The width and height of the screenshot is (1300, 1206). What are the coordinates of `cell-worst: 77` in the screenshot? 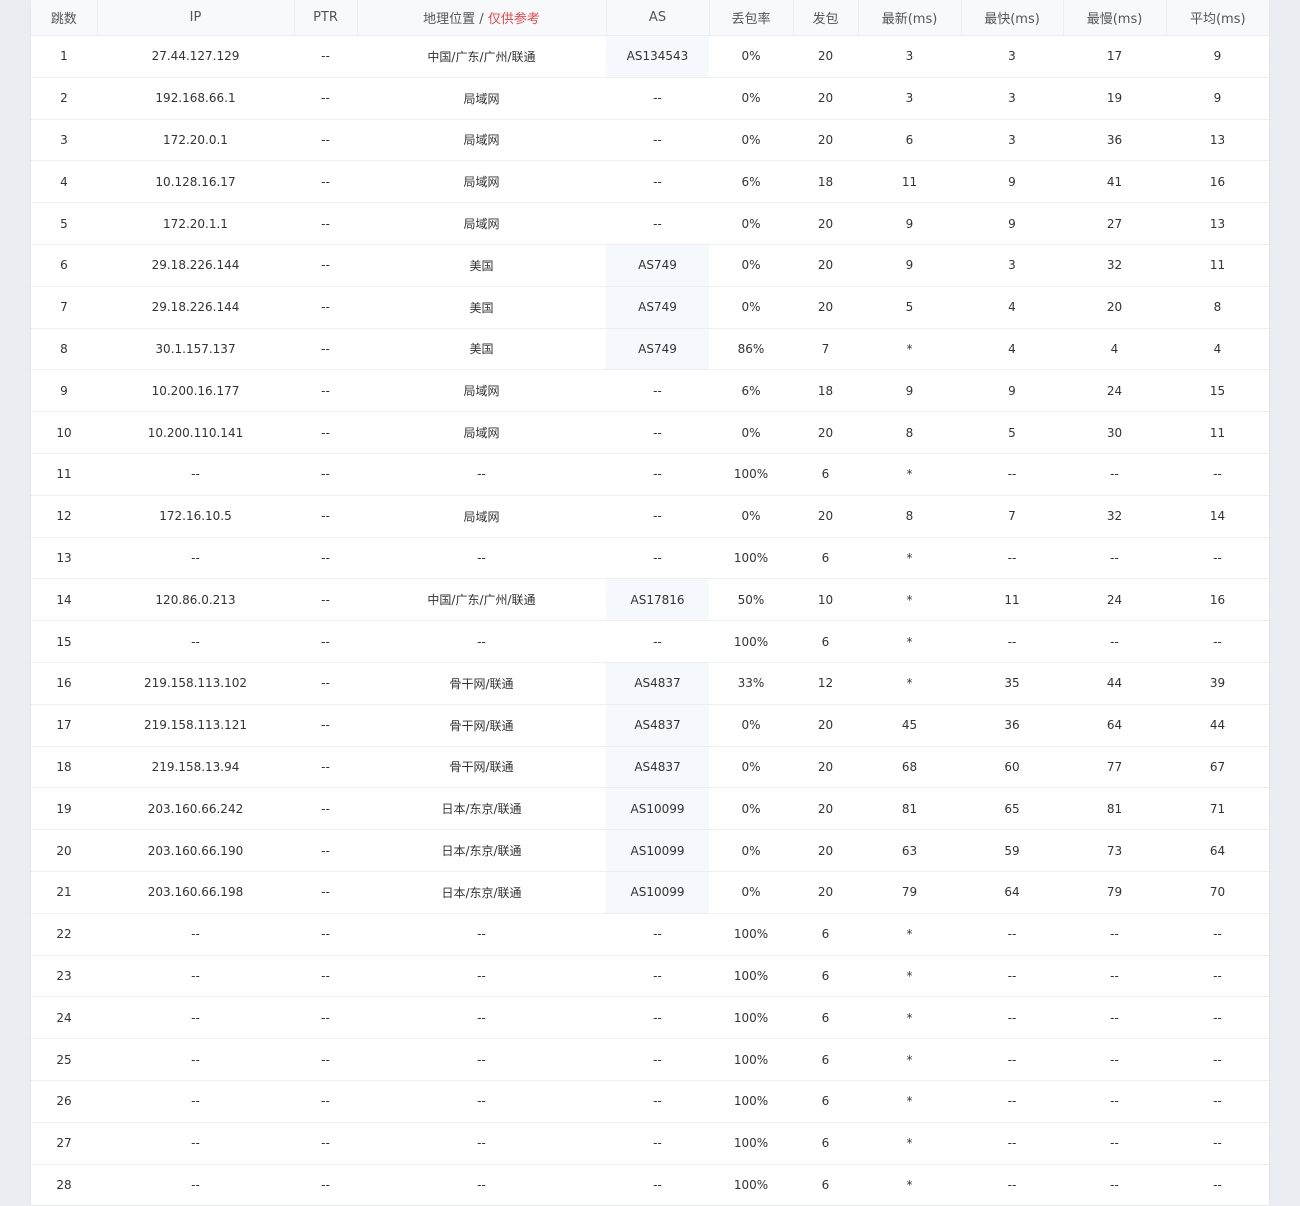 It's located at (1114, 766).